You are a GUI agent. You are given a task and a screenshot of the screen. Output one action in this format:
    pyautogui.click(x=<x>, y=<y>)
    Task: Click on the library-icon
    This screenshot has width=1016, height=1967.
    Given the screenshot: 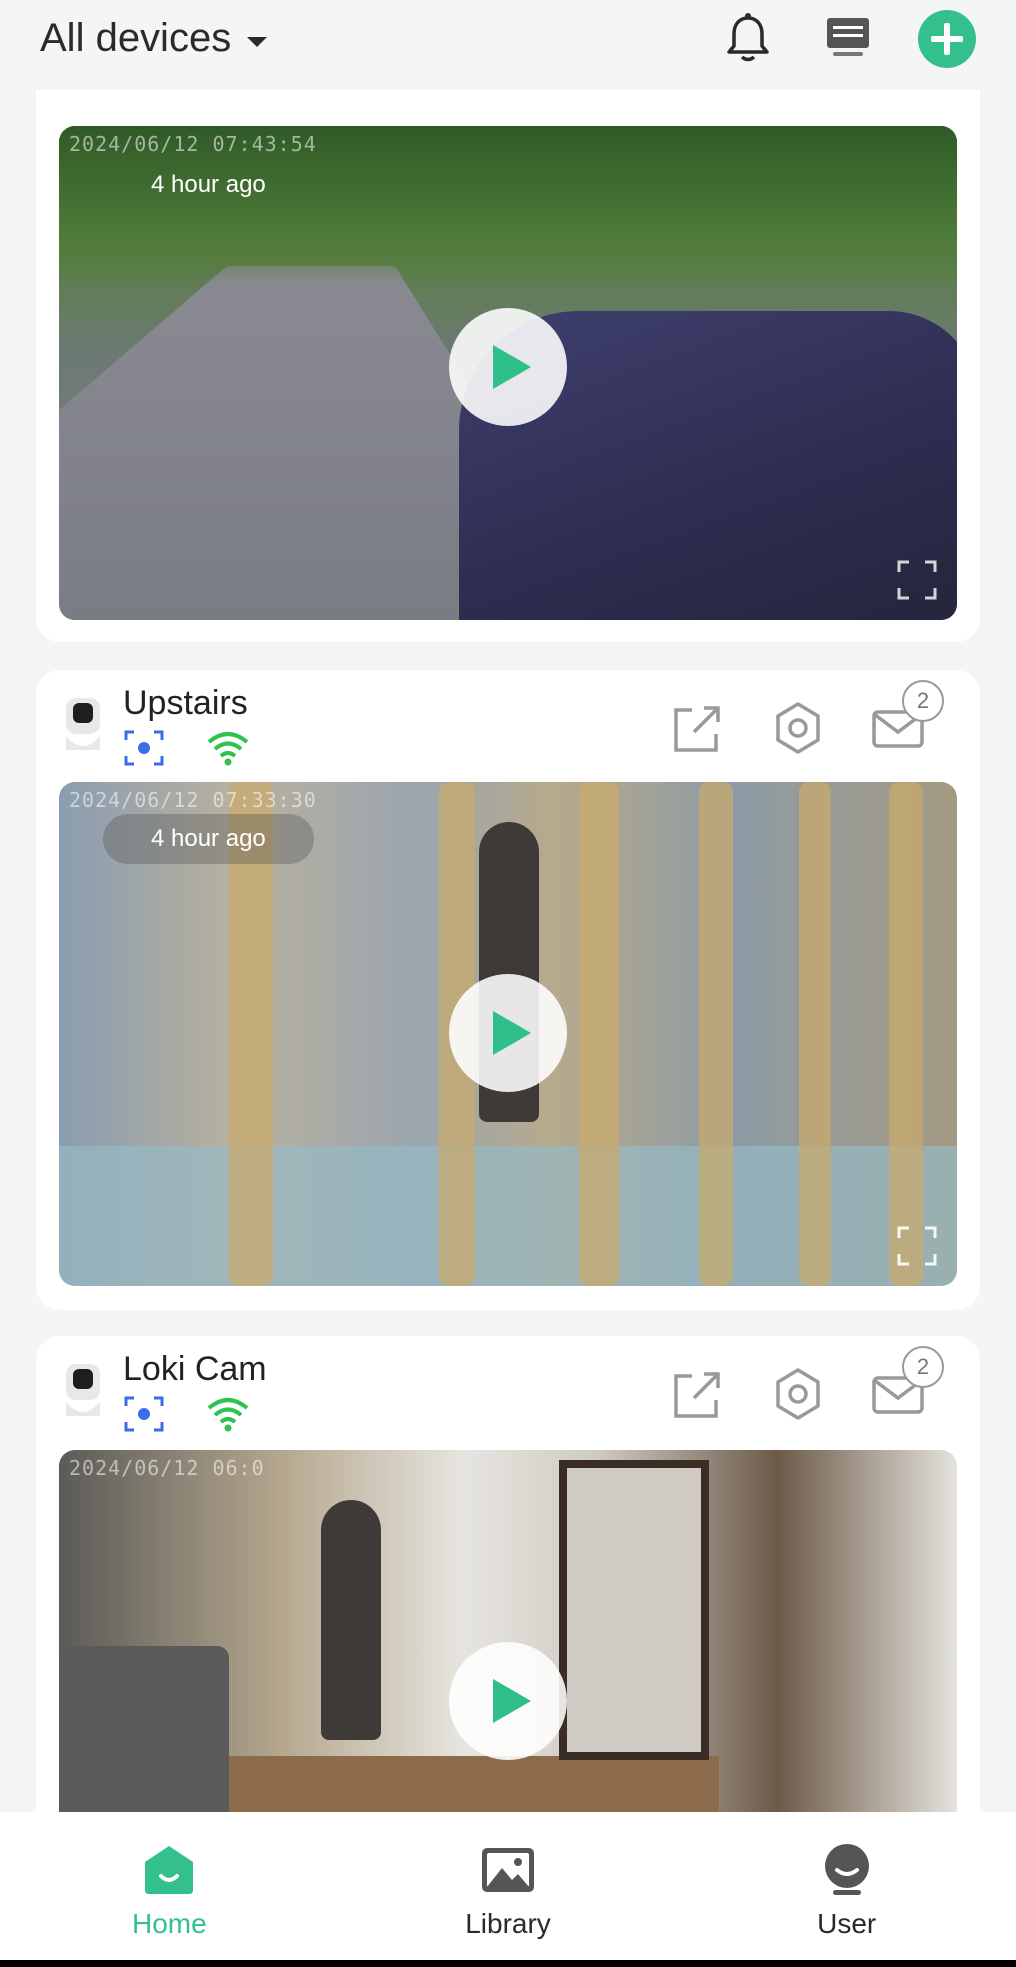 What is the action you would take?
    pyautogui.click(x=508, y=1870)
    